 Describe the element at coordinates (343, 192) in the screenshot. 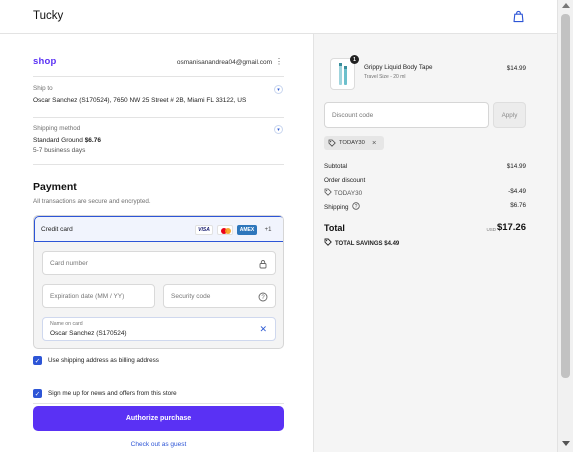

I see `discount-code-summary: TODAY30` at that location.